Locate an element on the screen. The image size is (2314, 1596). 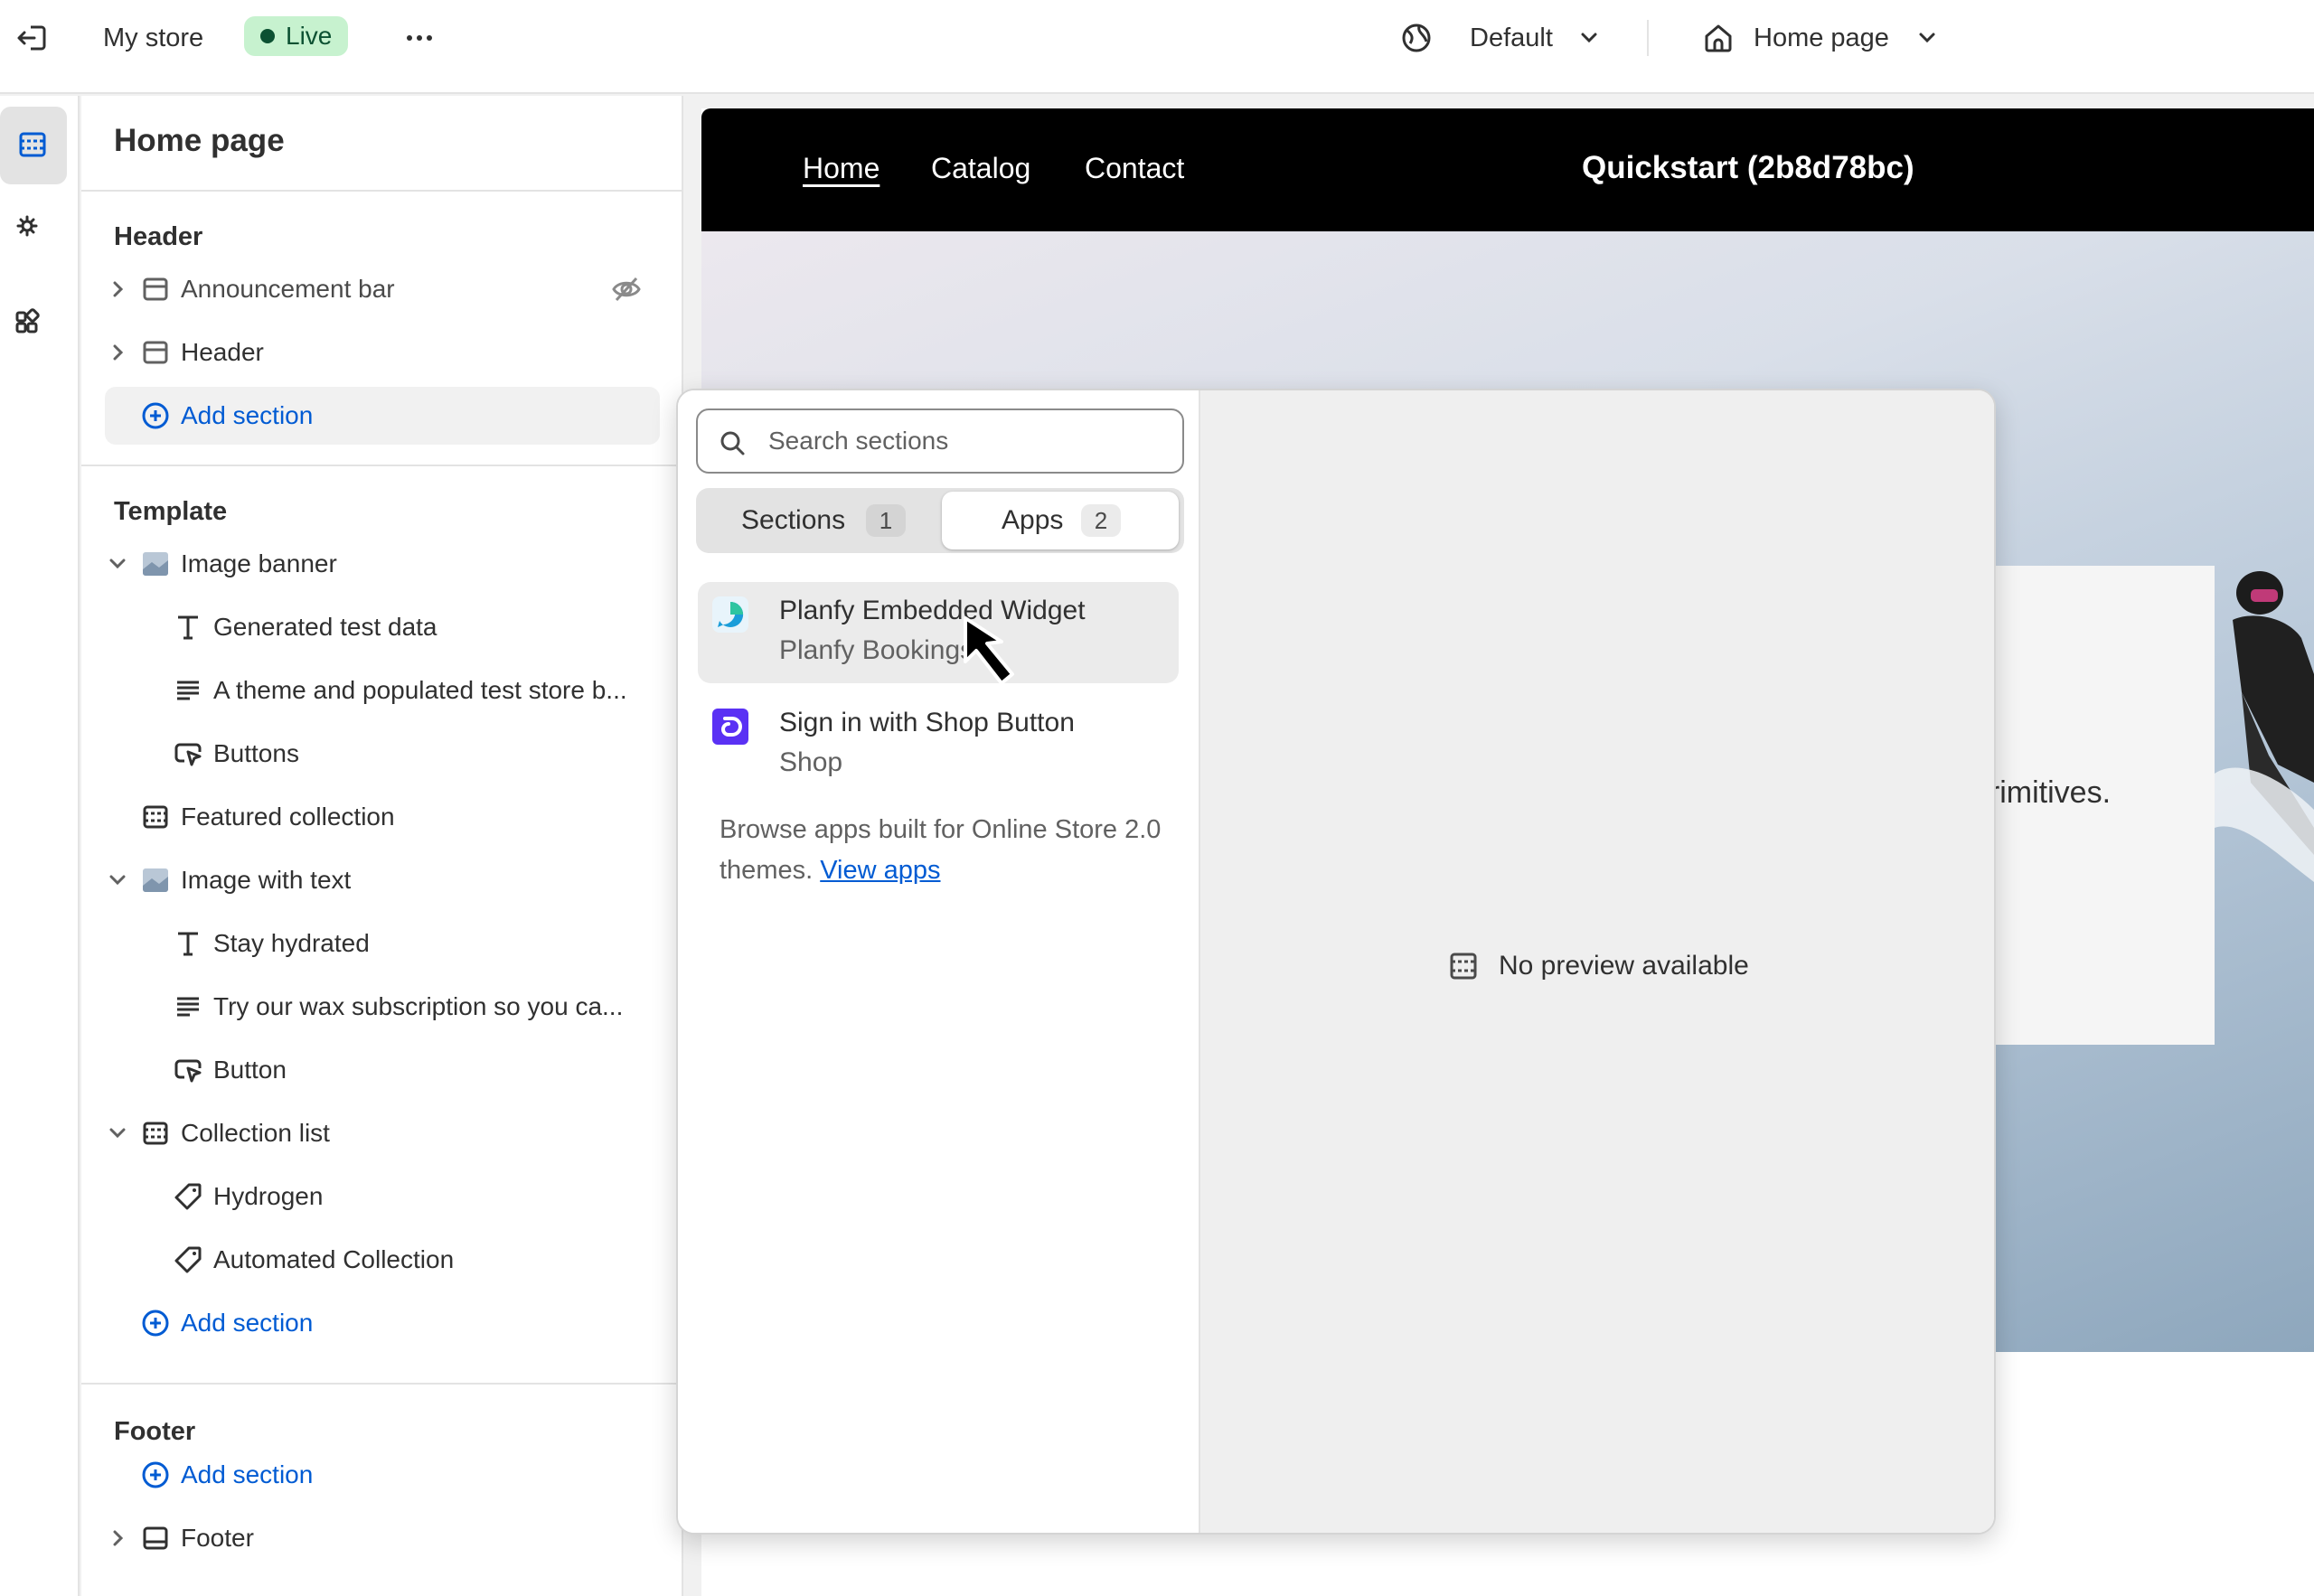
header-group-title: Header is located at coordinates (159, 236).